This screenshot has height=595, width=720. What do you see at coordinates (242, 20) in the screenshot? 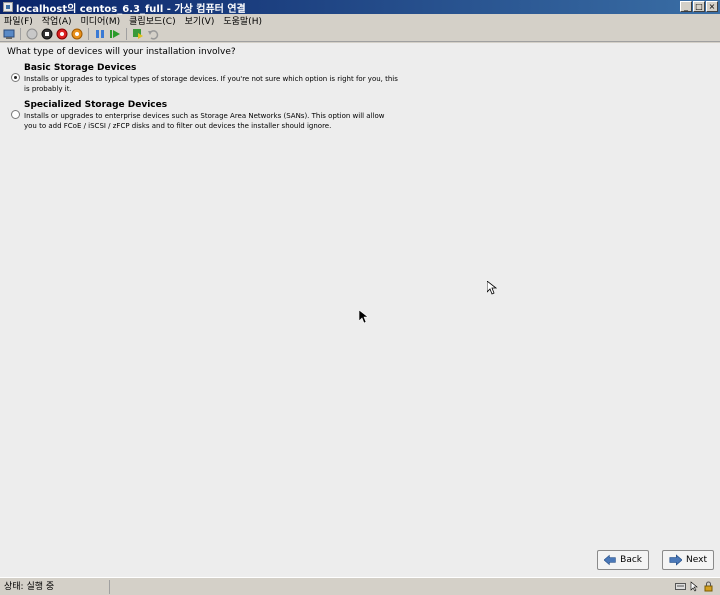
I see `menu-help: 도움말(H)` at bounding box center [242, 20].